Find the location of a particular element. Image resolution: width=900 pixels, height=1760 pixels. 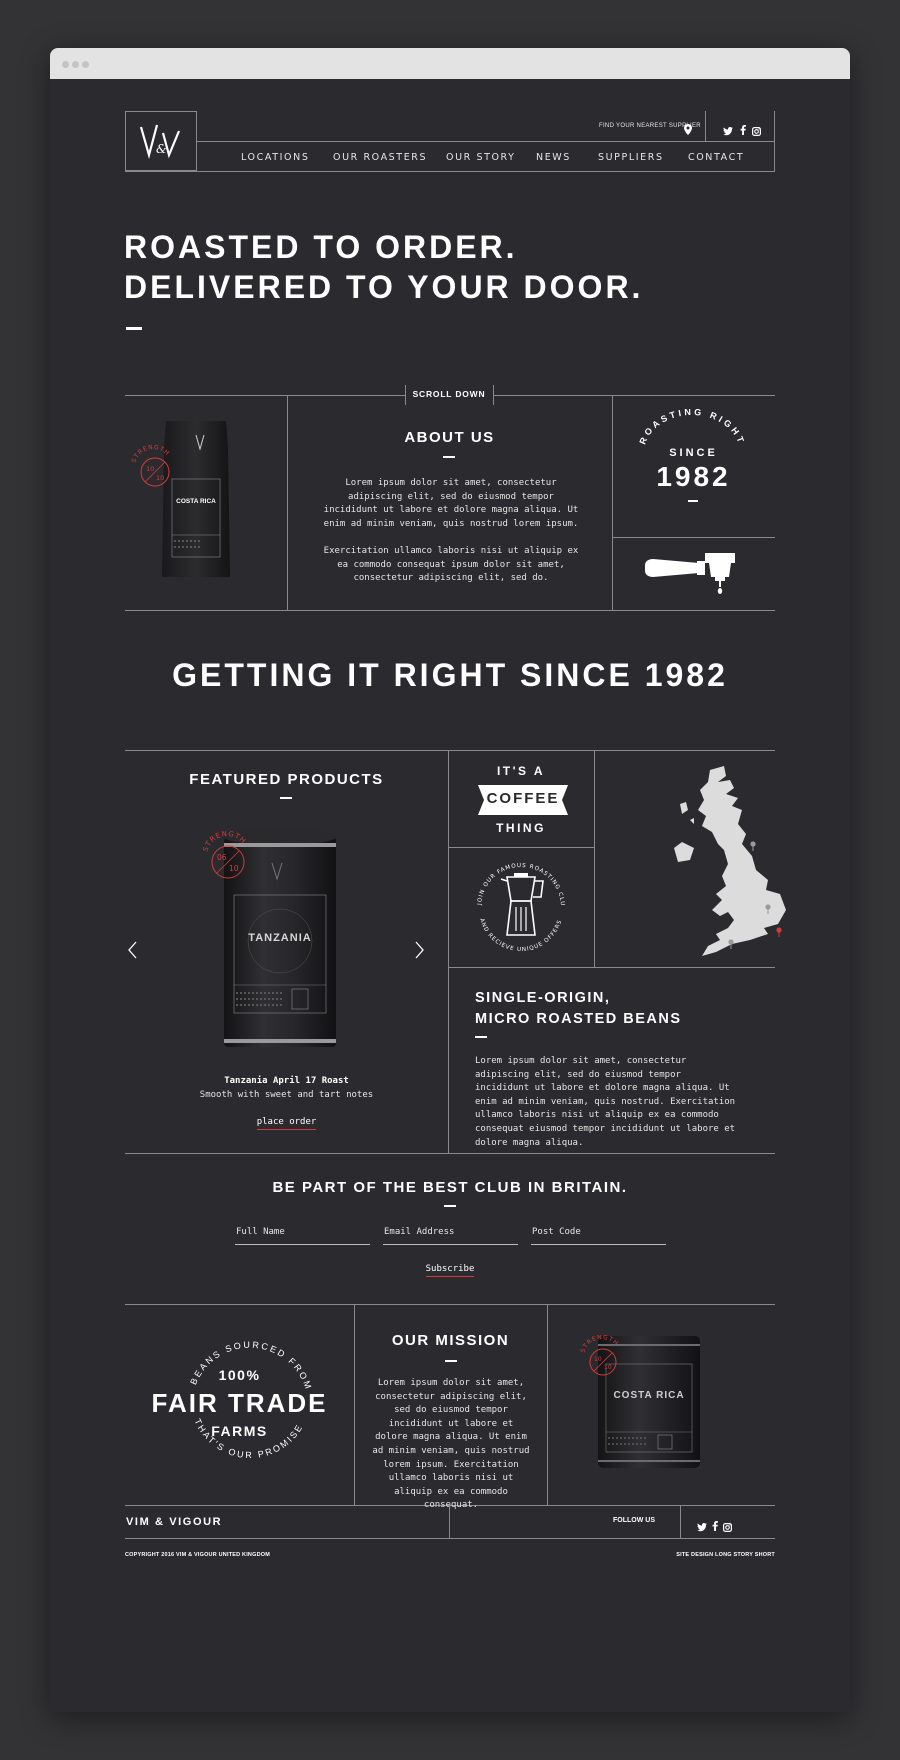

post-code-field: Post Code is located at coordinates (598, 1232).